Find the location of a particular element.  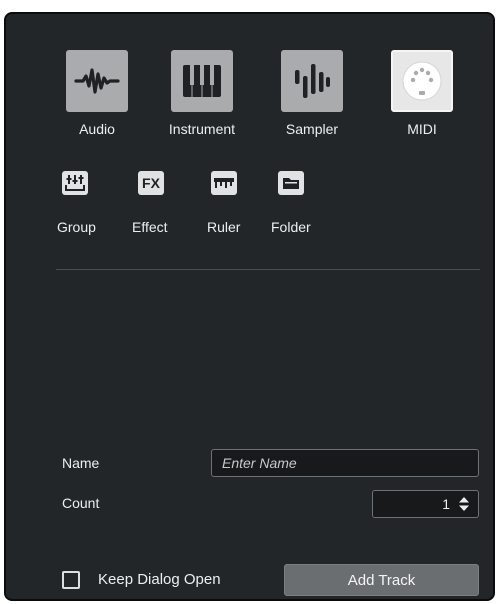

ruler-icon is located at coordinates (224, 183).